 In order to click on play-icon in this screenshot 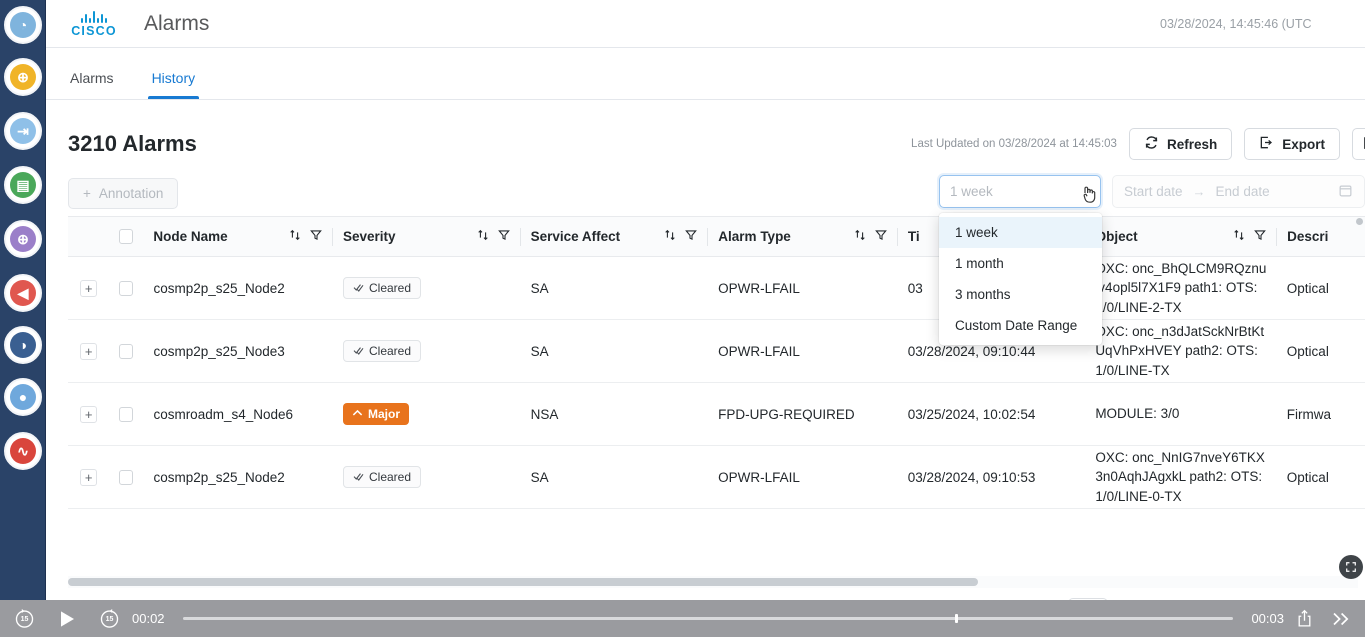, I will do `click(67, 619)`.